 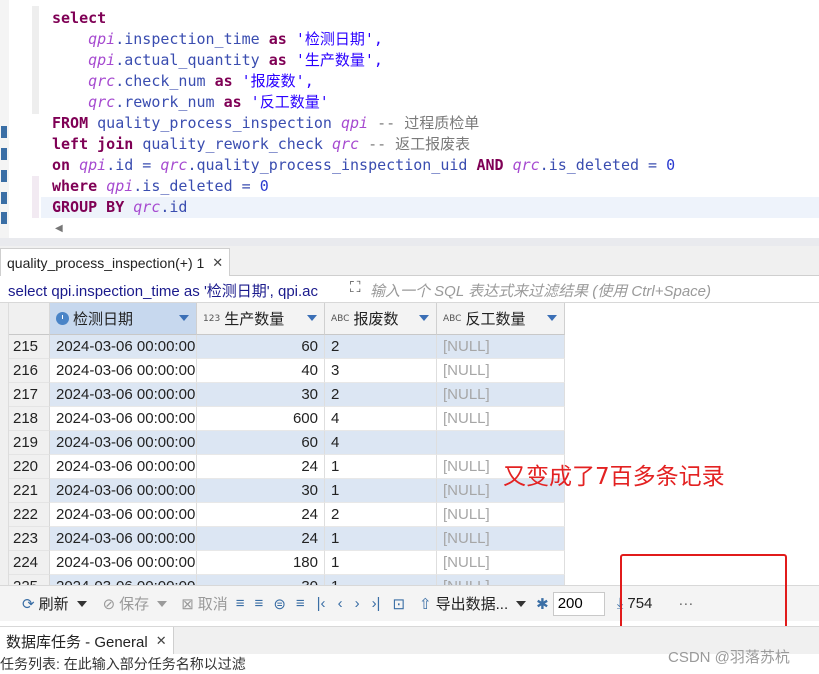 I want to click on column-header: 检测日期, so click(x=123, y=319).